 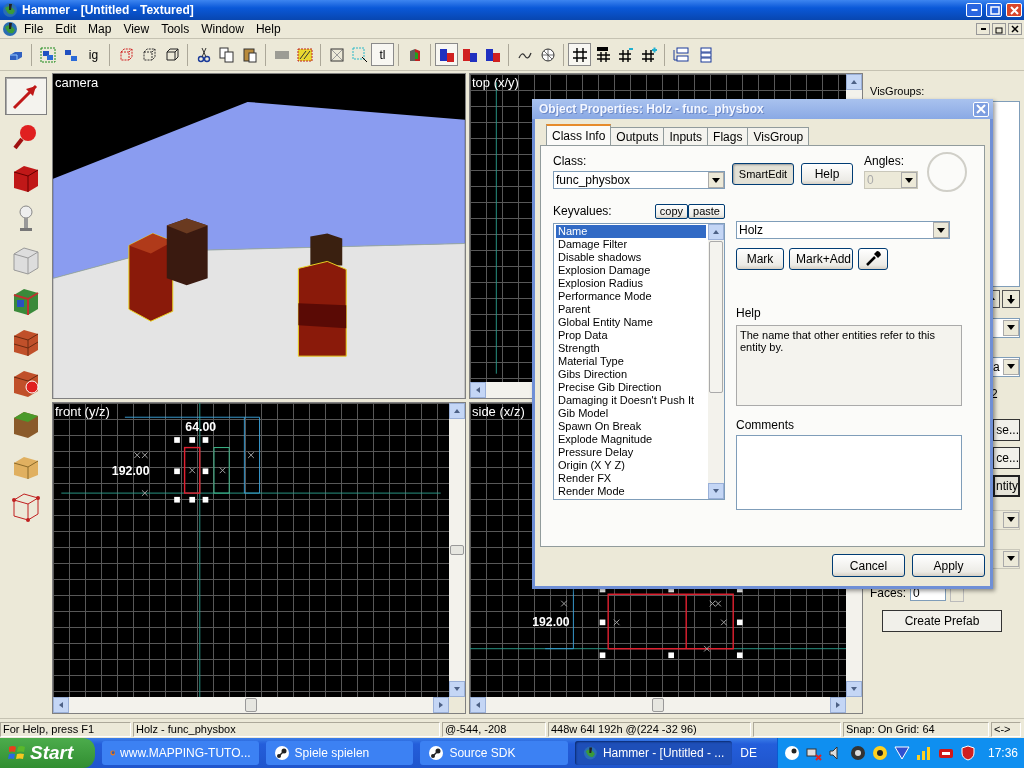 I want to click on window-title: Hammer - [Untitled - Textured], so click(x=108, y=10).